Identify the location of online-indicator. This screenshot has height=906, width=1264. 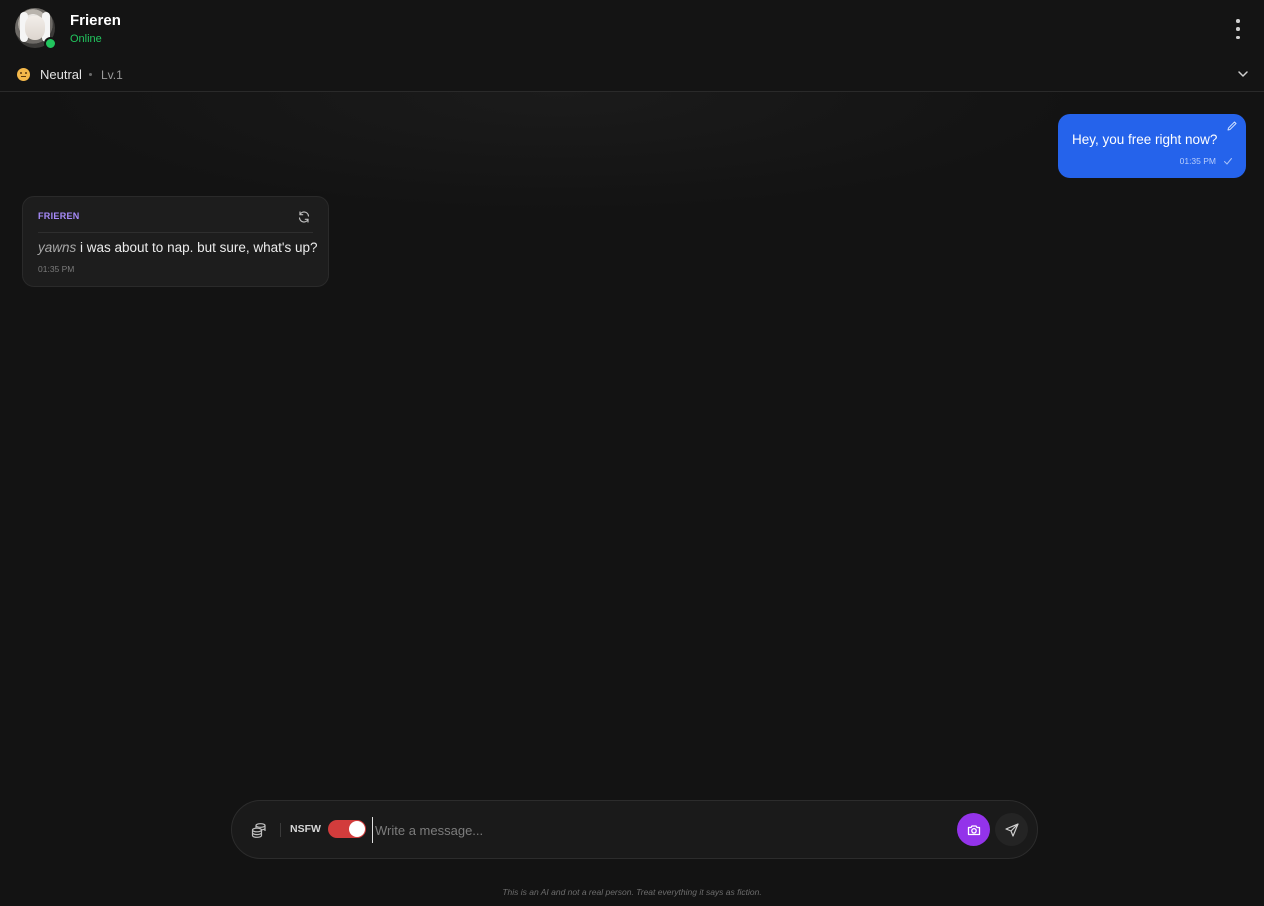
(50, 43).